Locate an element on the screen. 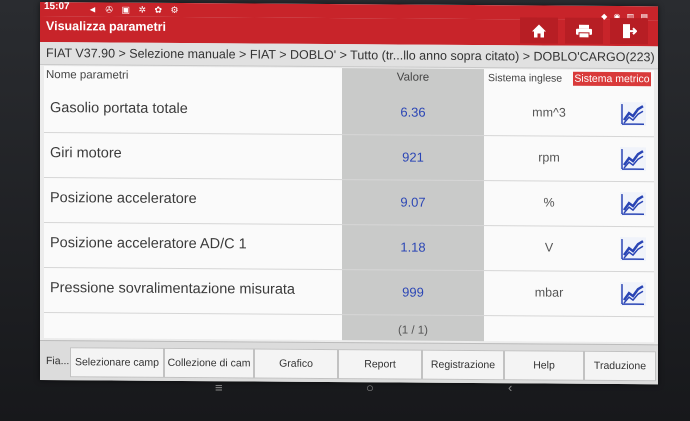  record-button: Registrazione is located at coordinates (463, 365).